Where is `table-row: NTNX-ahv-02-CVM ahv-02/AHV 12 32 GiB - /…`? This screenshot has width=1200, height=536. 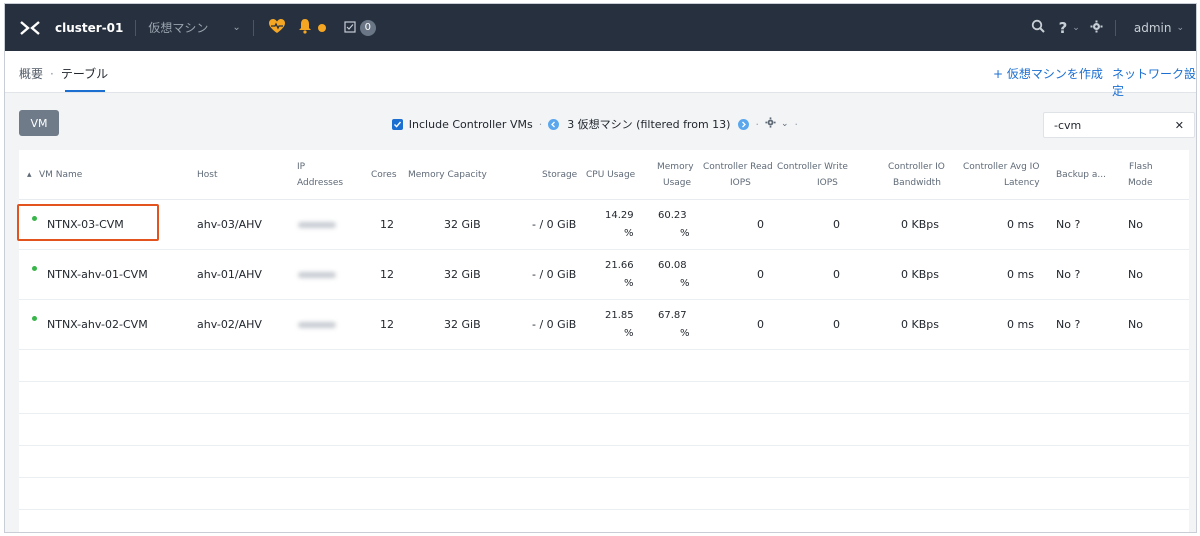
table-row: NTNX-ahv-02-CVM ahv-02/AHV 12 32 GiB - /… is located at coordinates (604, 325).